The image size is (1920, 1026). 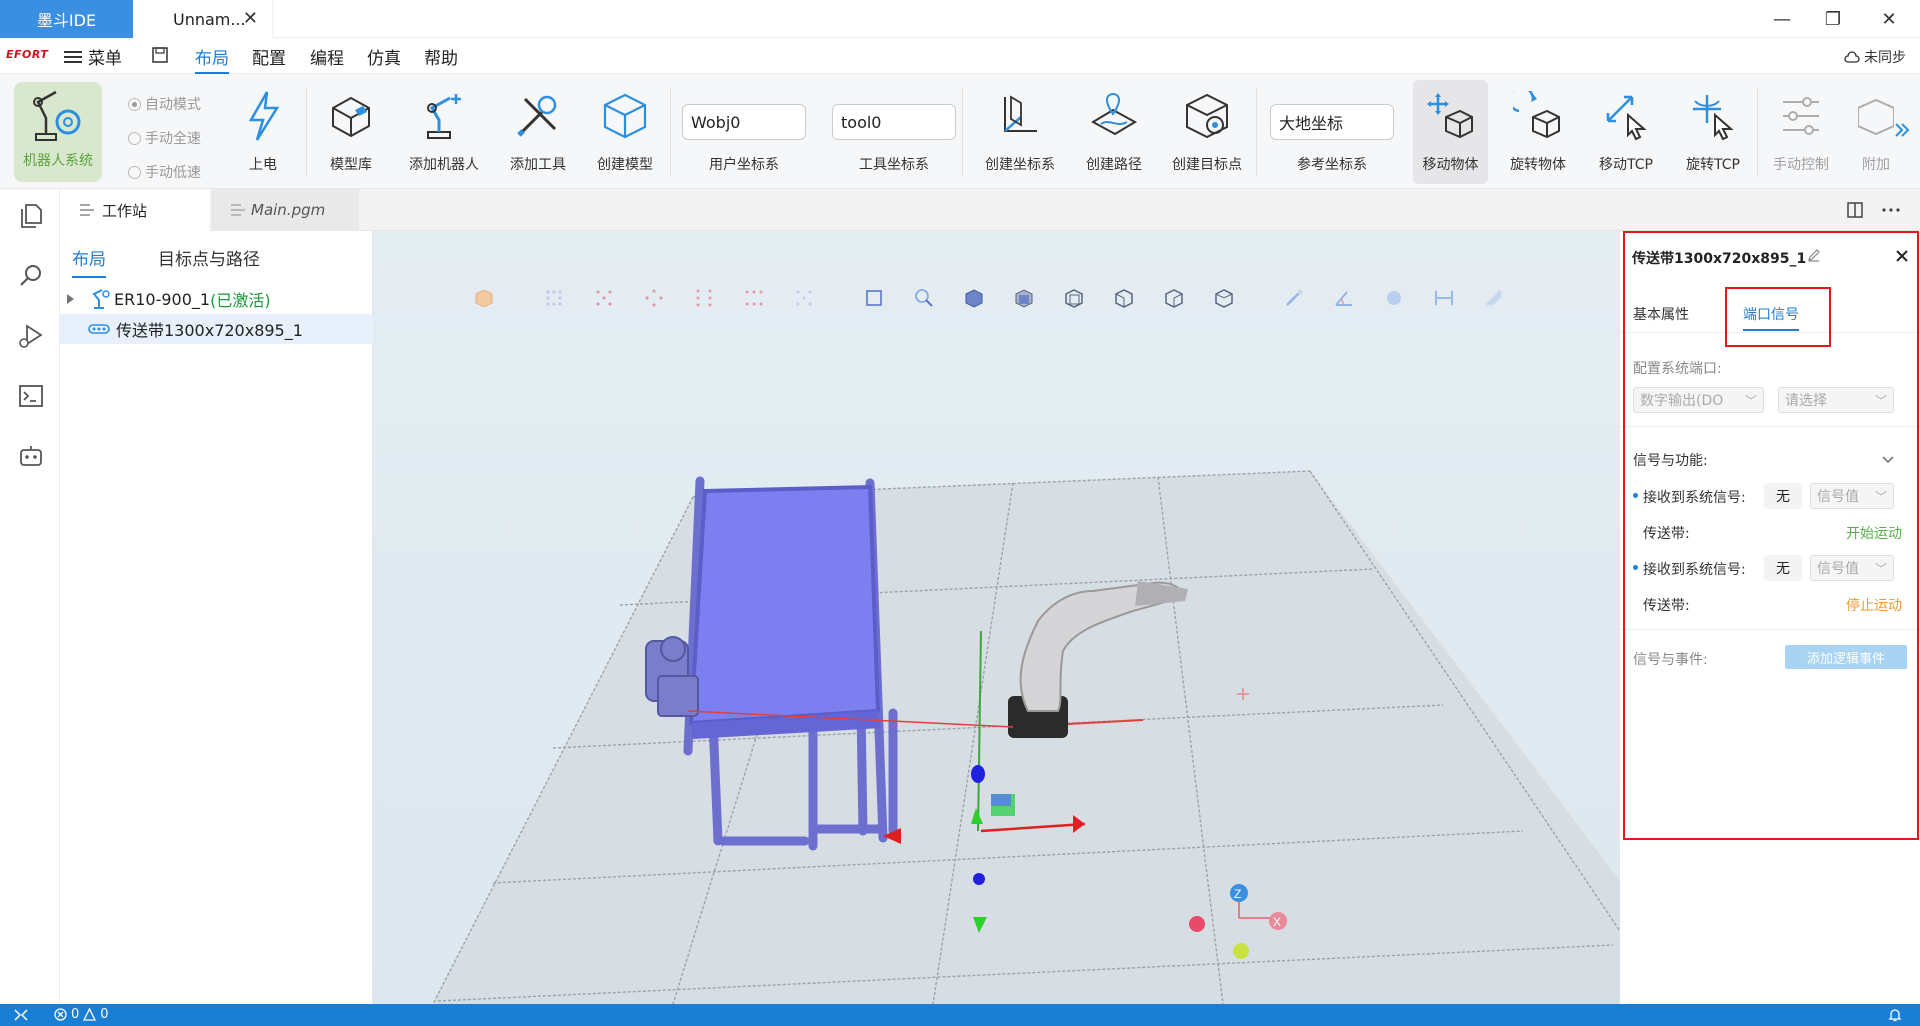 I want to click on tool-frame-select: tool0, so click(x=894, y=122).